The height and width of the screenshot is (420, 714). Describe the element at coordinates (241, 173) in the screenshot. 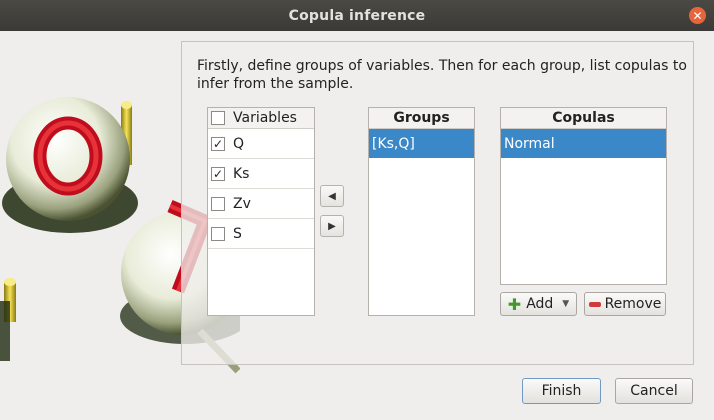

I see `variable-label: Ks` at that location.